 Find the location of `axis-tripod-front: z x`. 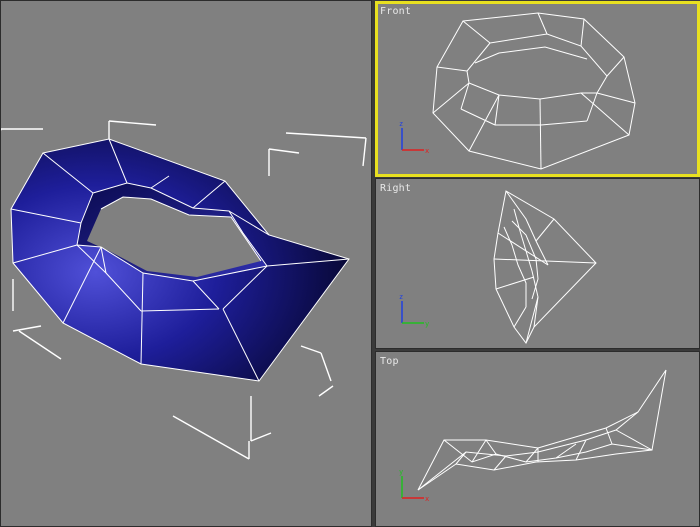

axis-tripod-front: z x is located at coordinates (414, 137).